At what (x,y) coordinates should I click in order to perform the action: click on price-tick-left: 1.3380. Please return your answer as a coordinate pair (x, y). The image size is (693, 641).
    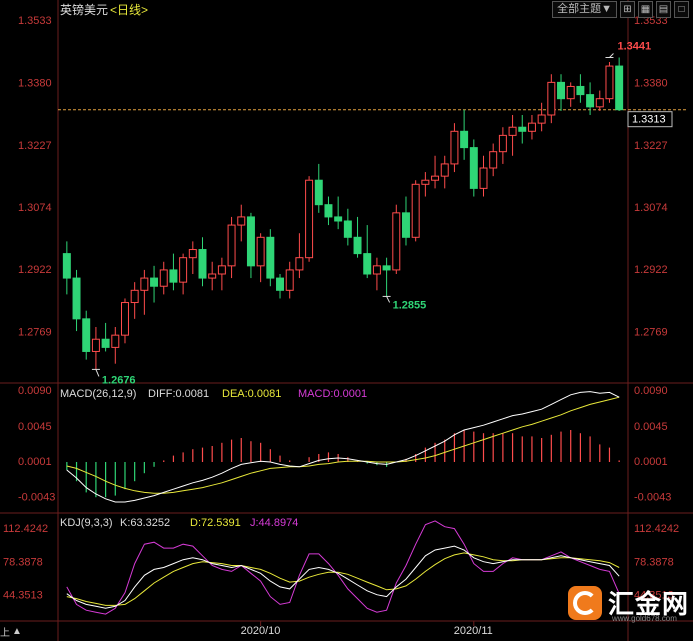
    Looking at the image, I should click on (35, 83).